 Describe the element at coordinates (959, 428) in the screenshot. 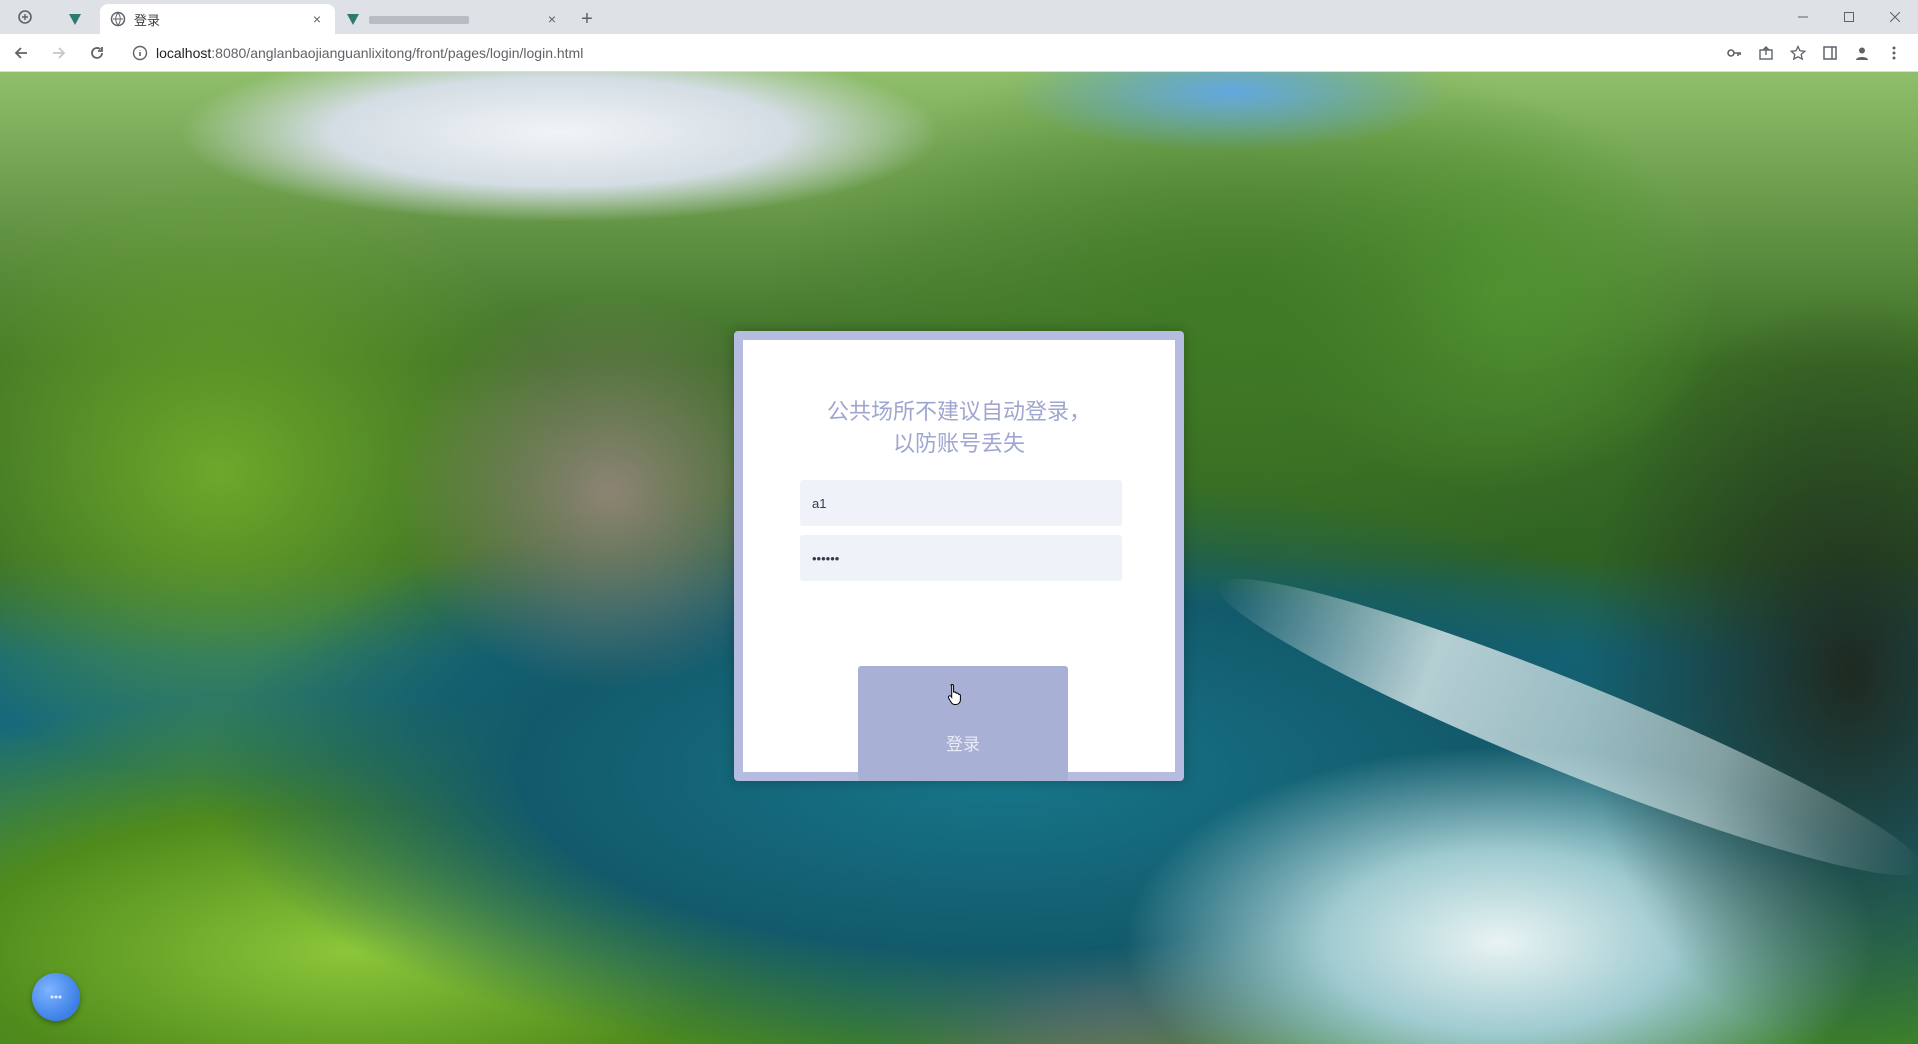

I see `login-notice: 公共场所不建议自动登录， 以防账号丢失` at that location.